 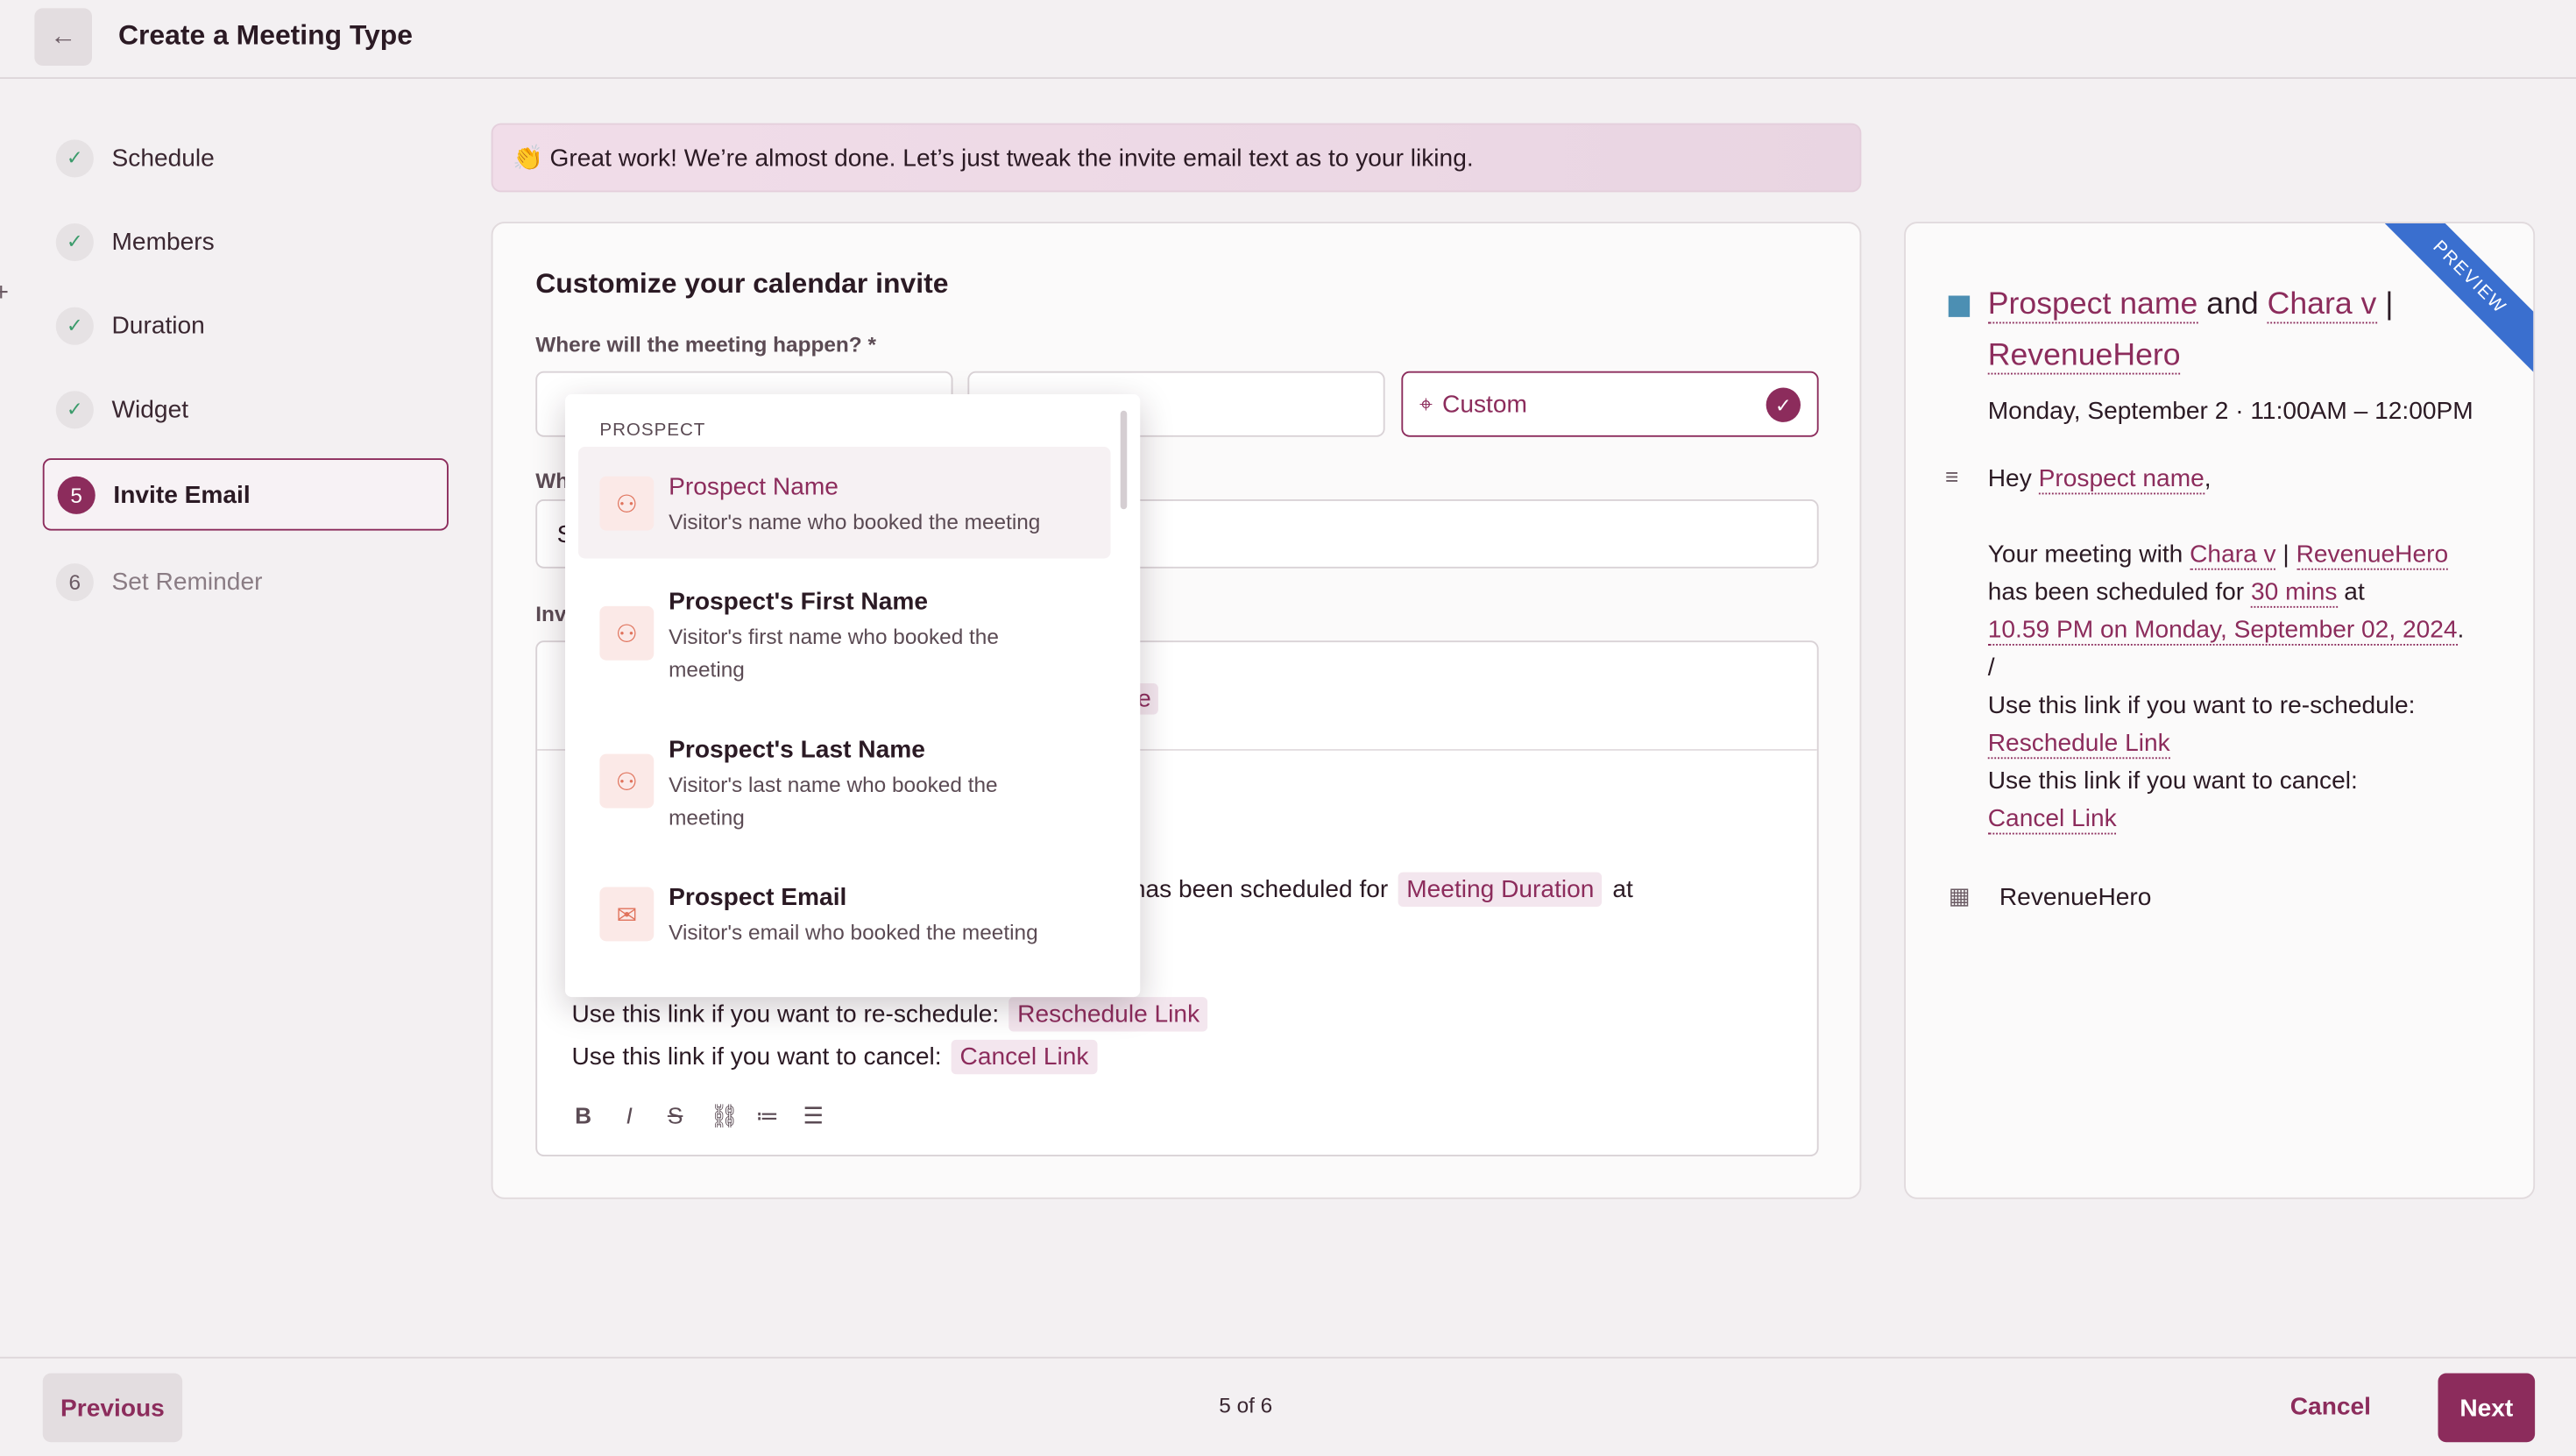 What do you see at coordinates (1124, 460) in the screenshot?
I see `dropdown-scrollbar` at bounding box center [1124, 460].